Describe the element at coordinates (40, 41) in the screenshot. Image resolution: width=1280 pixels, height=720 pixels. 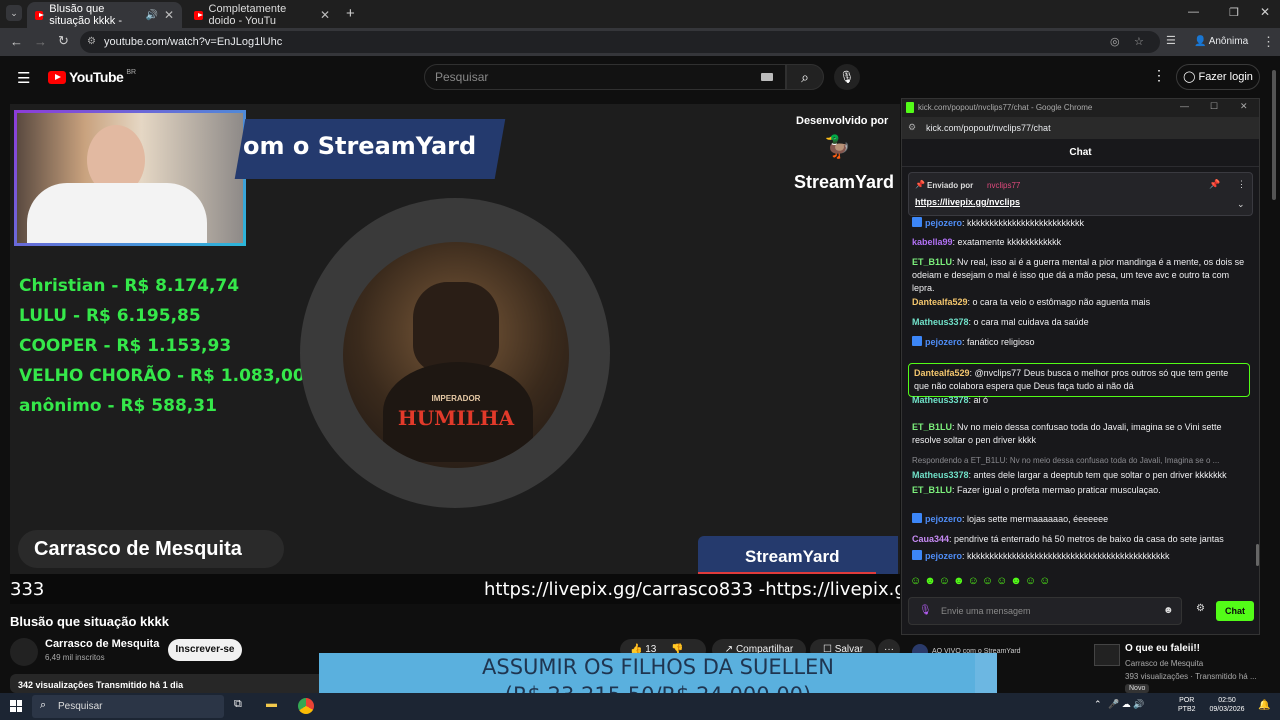
I see `forward-icon: →` at that location.